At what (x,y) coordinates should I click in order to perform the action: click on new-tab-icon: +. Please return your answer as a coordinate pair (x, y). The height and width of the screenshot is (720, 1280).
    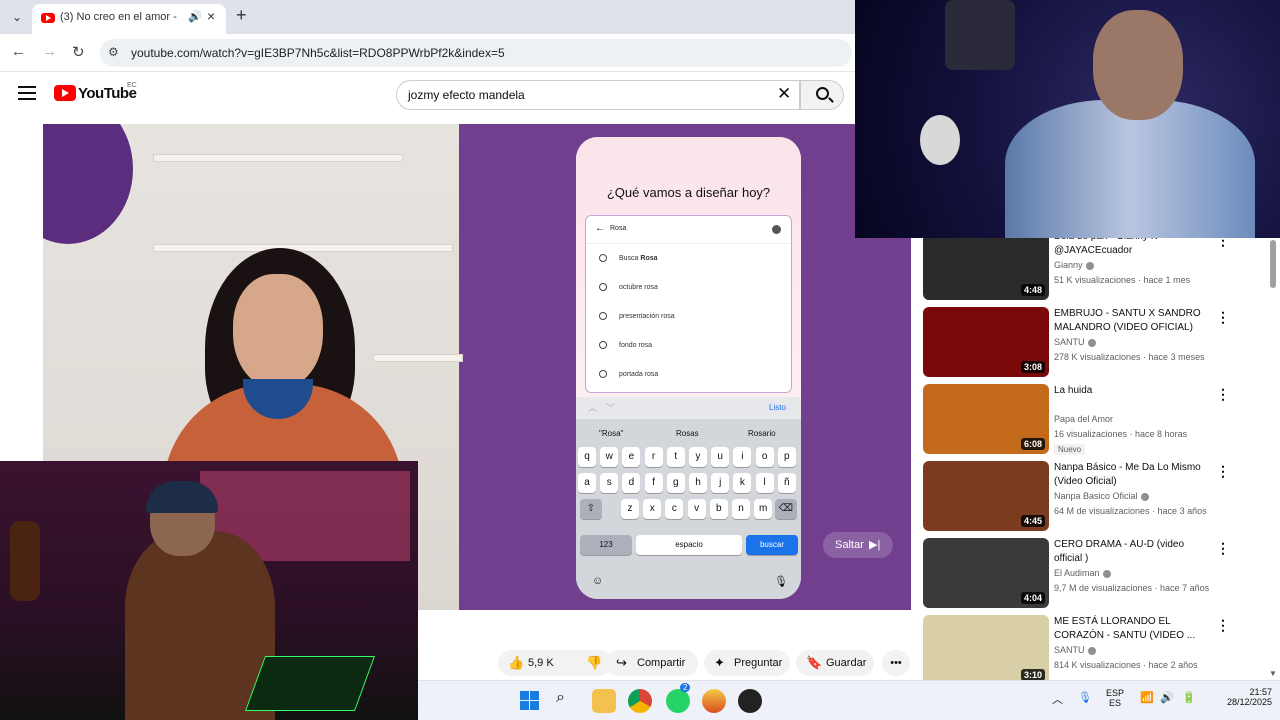
    Looking at the image, I should click on (241, 15).